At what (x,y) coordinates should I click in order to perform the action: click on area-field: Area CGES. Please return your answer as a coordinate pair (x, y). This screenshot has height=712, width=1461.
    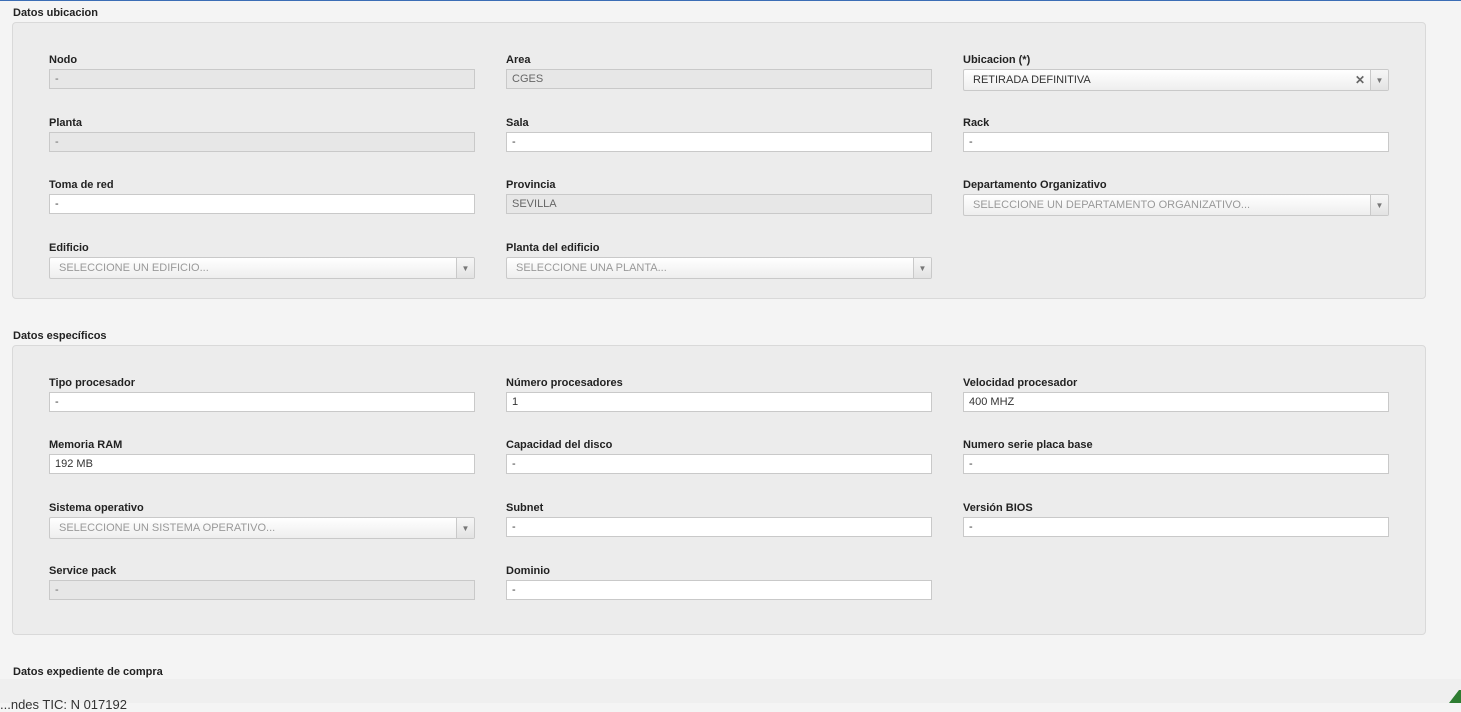
    Looking at the image, I should click on (719, 71).